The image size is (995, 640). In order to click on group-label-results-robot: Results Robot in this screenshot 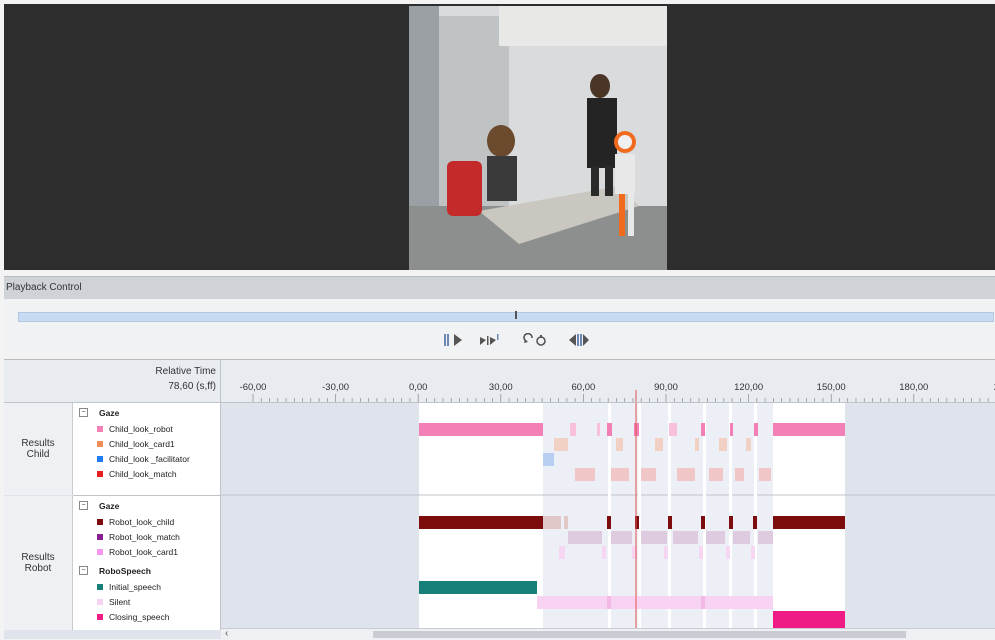, I will do `click(38, 563)`.